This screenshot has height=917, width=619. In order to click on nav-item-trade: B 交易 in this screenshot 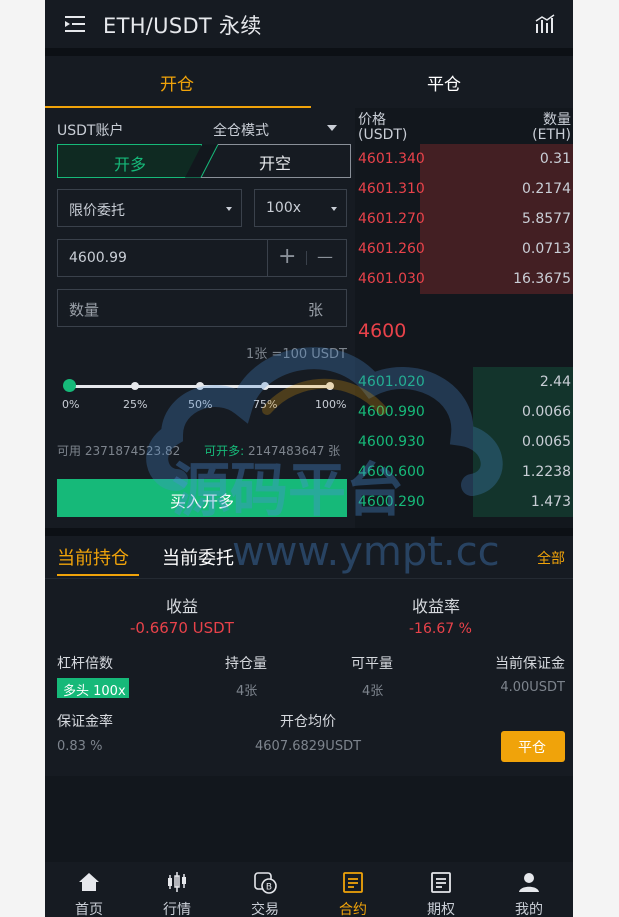, I will do `click(265, 889)`.